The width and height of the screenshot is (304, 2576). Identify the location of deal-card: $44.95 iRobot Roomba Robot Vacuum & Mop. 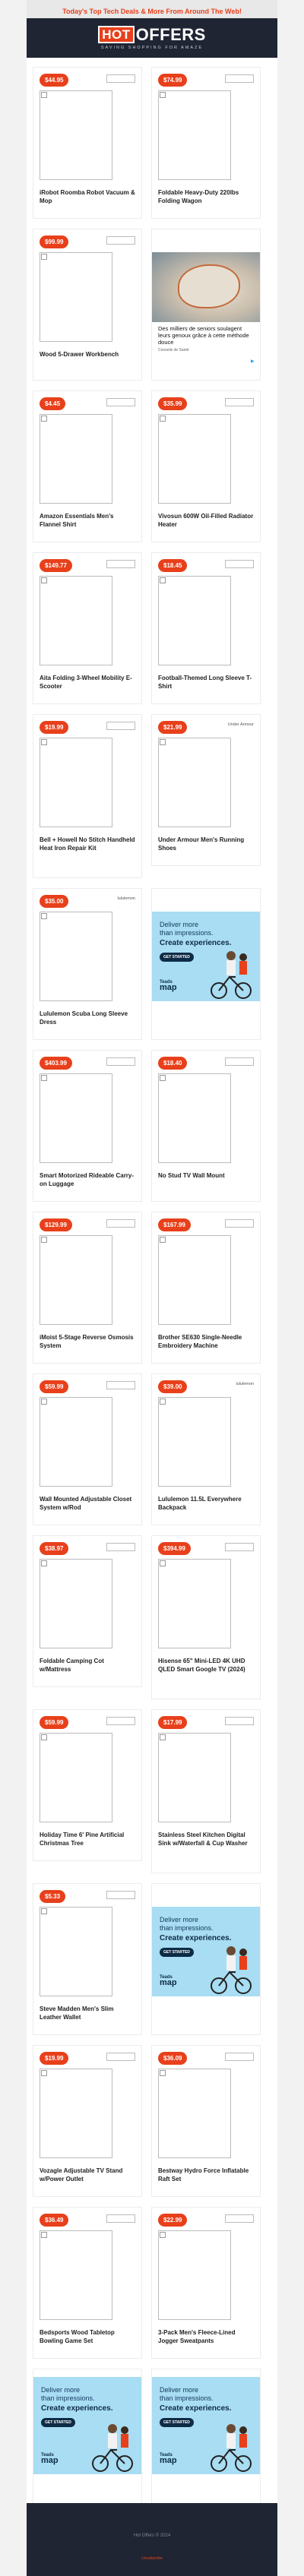
(87, 143).